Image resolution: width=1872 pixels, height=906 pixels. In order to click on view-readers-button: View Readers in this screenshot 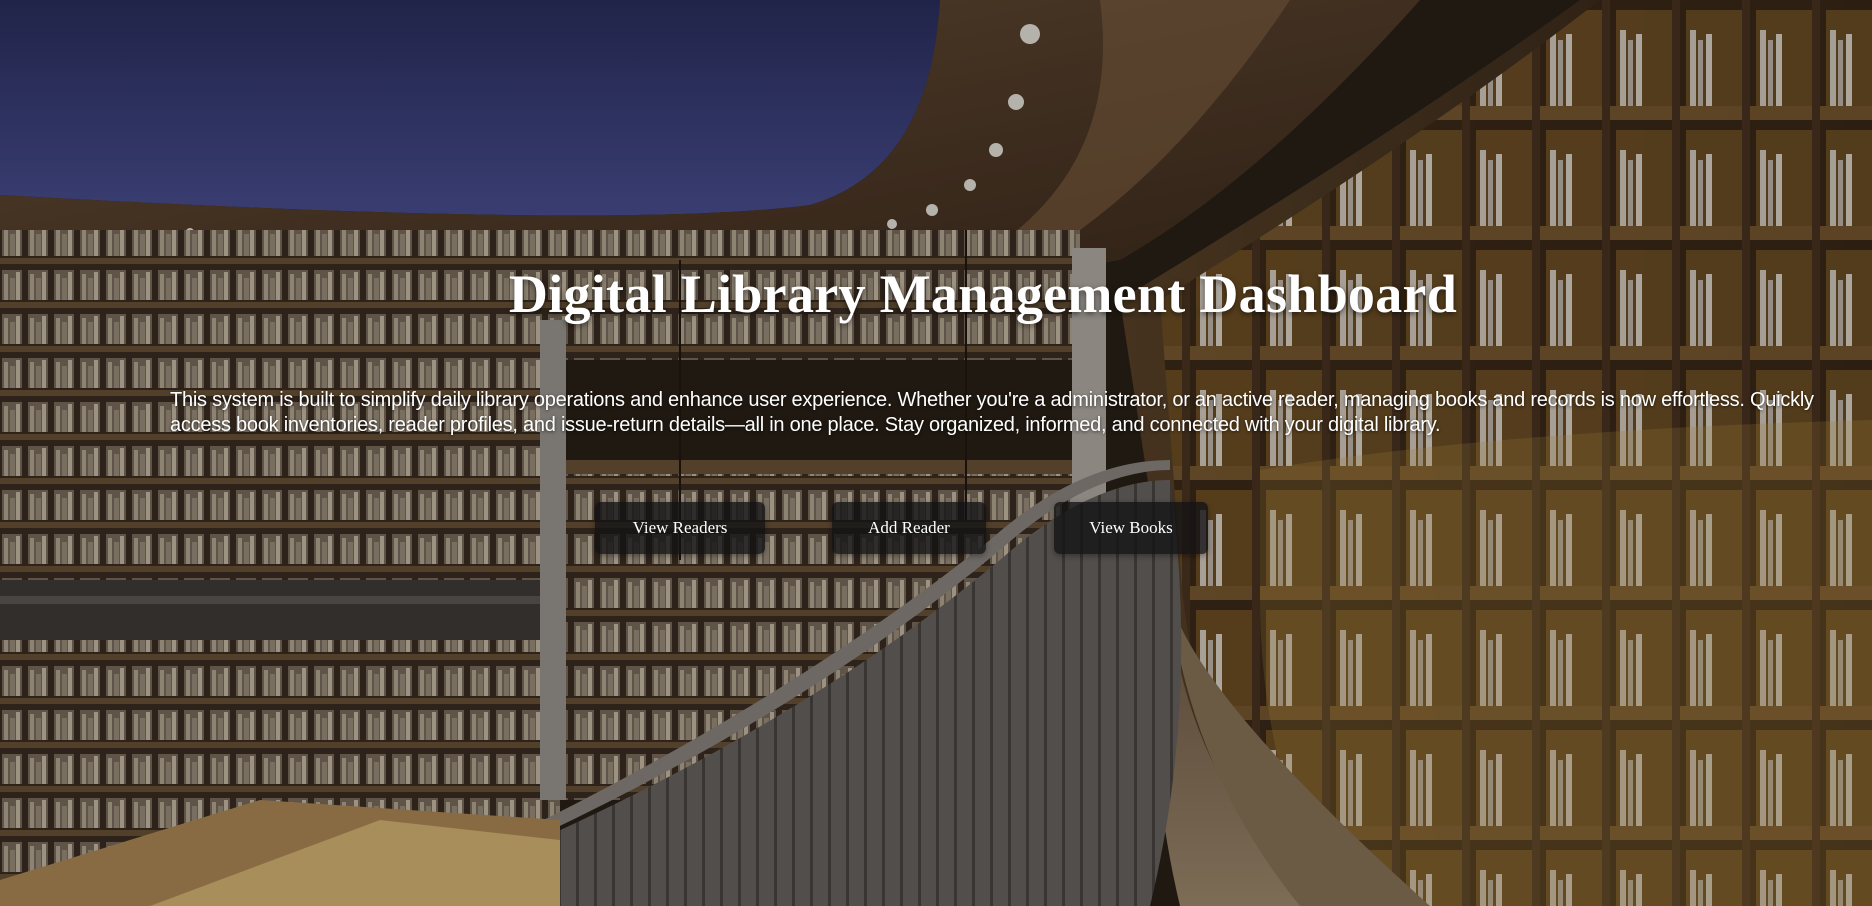, I will do `click(680, 528)`.